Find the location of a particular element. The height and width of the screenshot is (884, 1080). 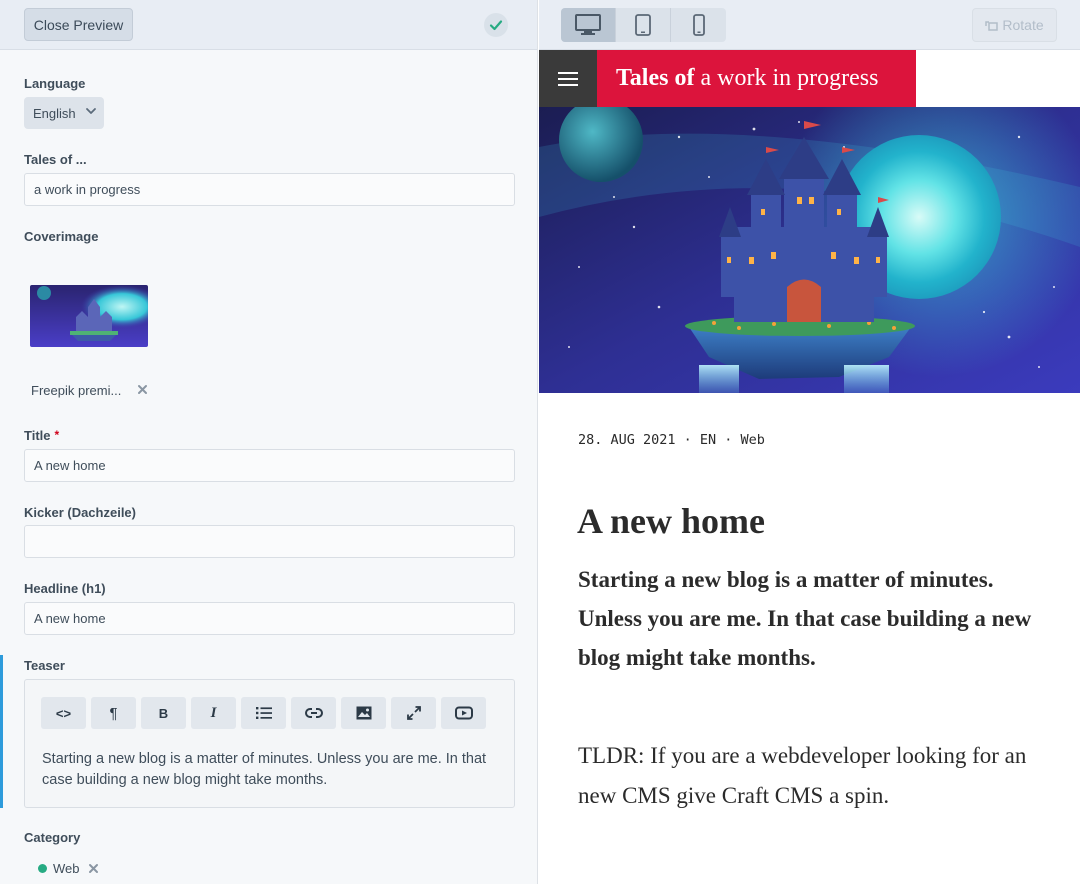

device-switcher is located at coordinates (643, 25).